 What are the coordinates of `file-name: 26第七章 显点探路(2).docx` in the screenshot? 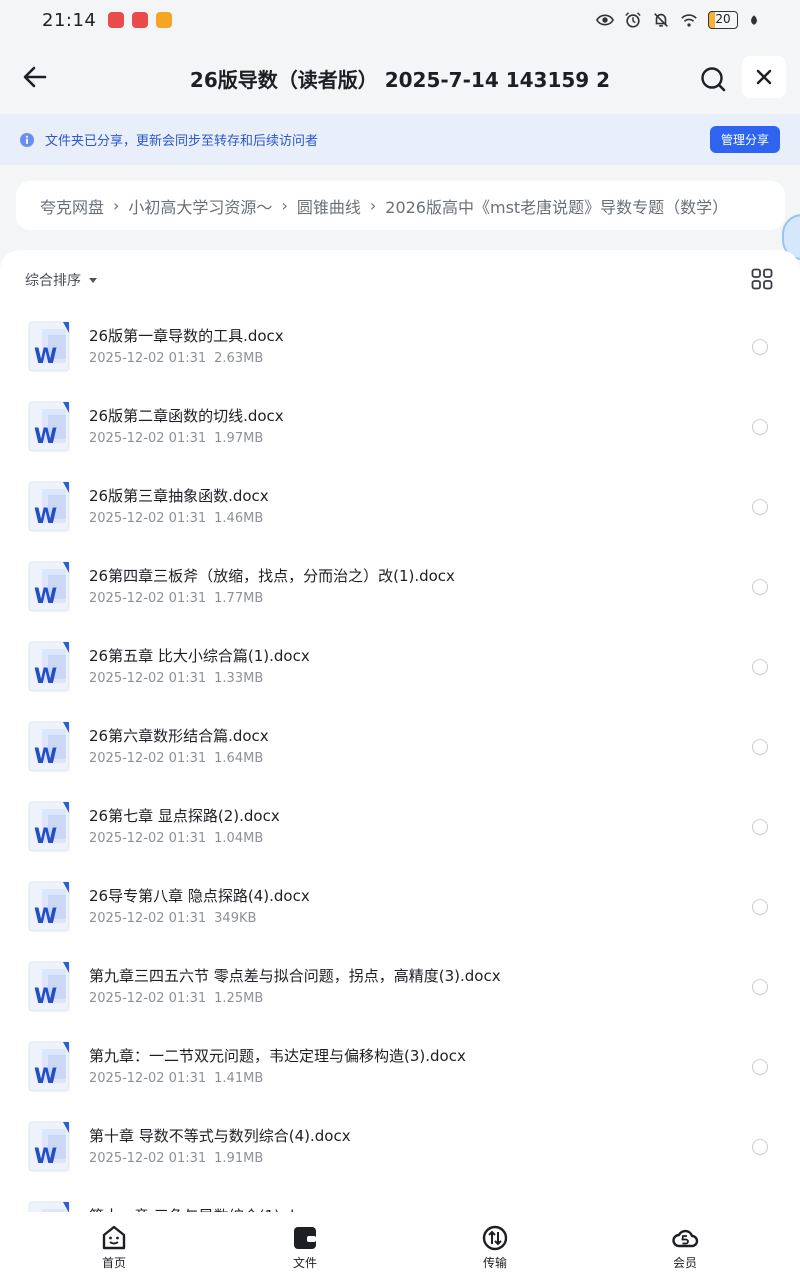 It's located at (184, 816).